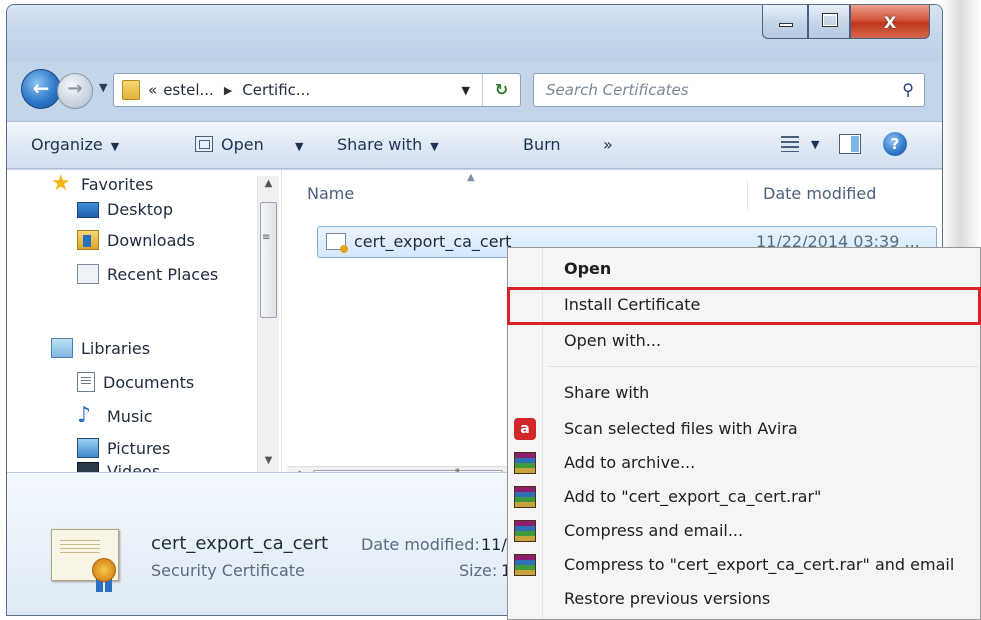  Describe the element at coordinates (151, 240) in the screenshot. I see `sidebar-item-label: Downloads` at that location.